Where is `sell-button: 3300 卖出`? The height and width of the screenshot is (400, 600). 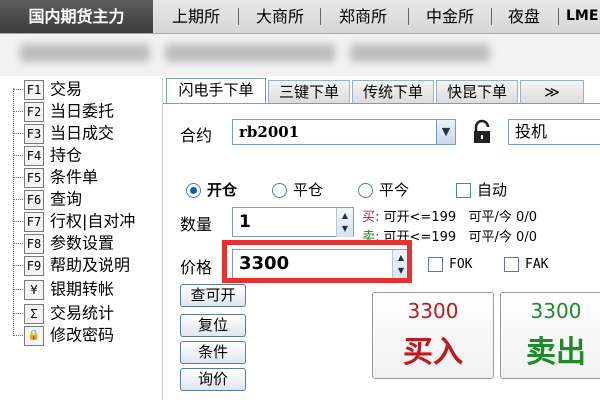
sell-button: 3300 卖出 is located at coordinates (550, 335).